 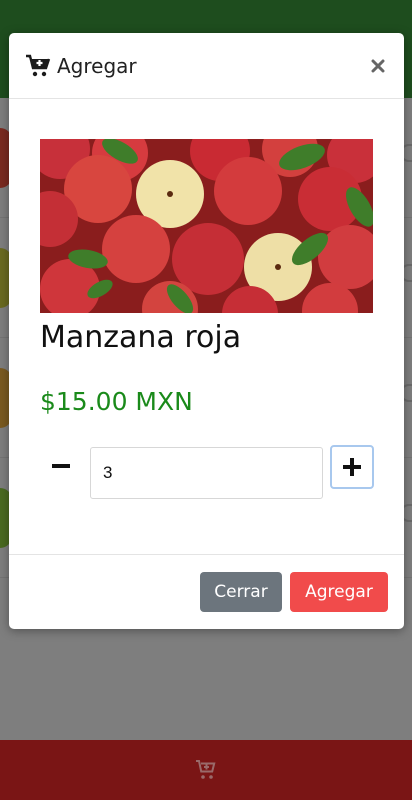 I want to click on product-price: $15.00 MXN, so click(x=116, y=401).